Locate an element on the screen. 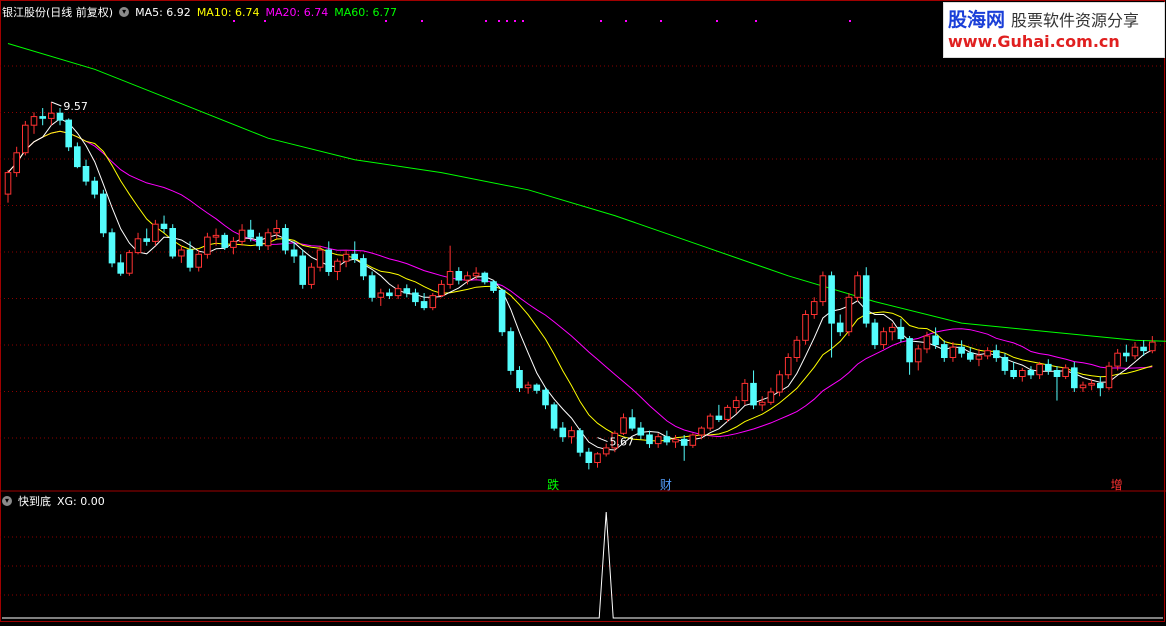 The height and width of the screenshot is (626, 1166). watermark-url: www.Guhai.com.cn is located at coordinates (1034, 41).